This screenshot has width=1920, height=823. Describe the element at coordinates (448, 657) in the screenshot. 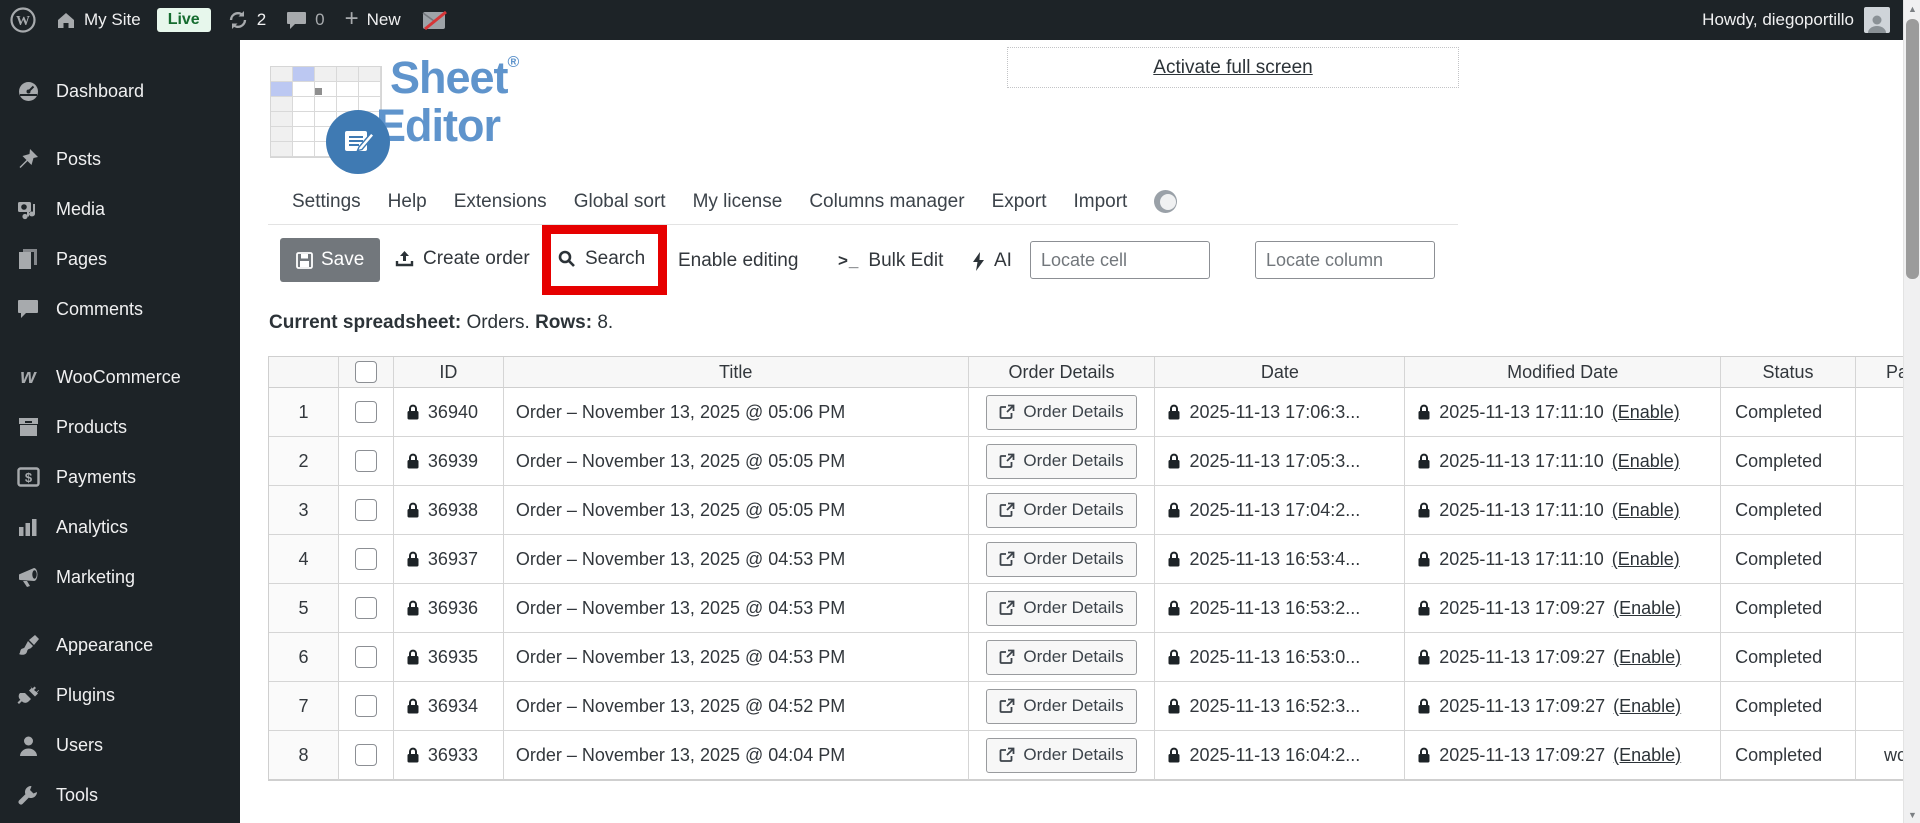

I see `id-cell: 36935` at that location.